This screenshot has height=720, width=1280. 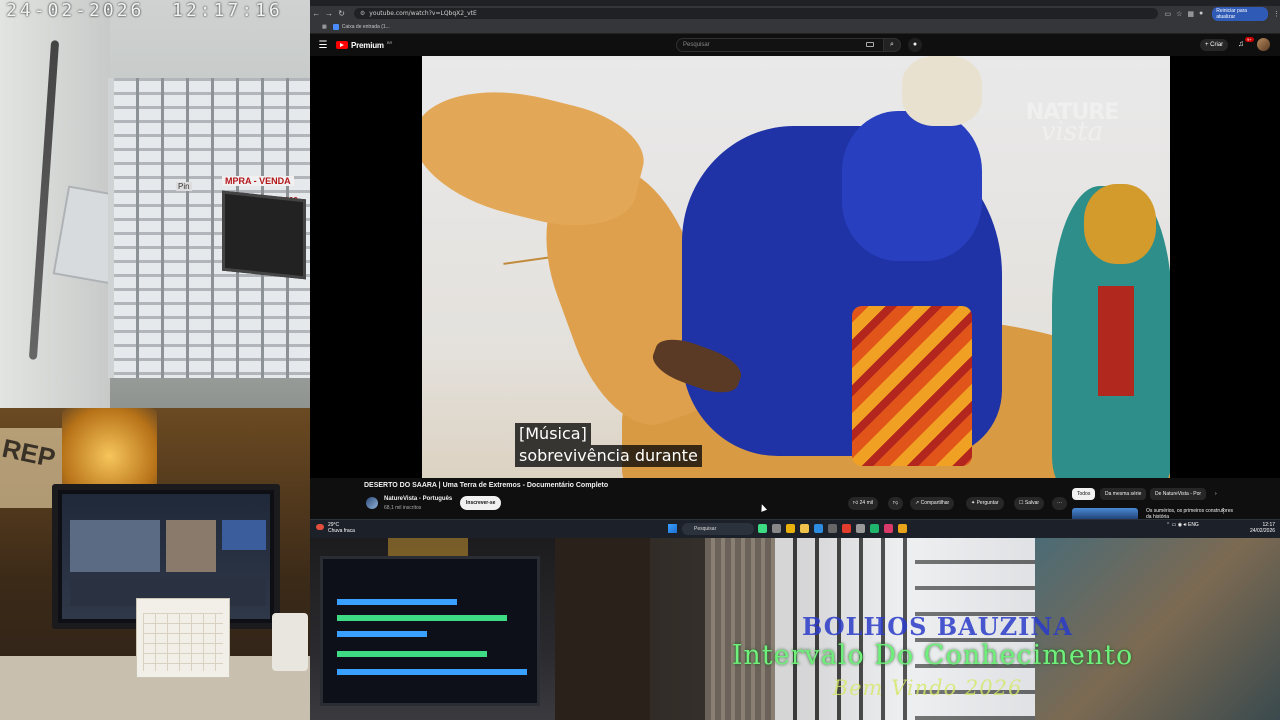 What do you see at coordinates (1072, 123) in the screenshot?
I see `channel-watermark: NATURE vista` at bounding box center [1072, 123].